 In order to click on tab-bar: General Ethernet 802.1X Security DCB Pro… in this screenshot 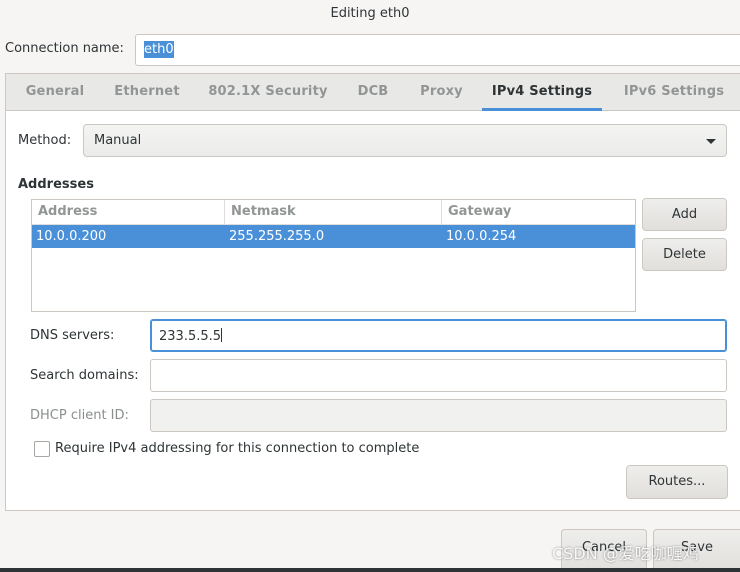, I will do `click(373, 92)`.